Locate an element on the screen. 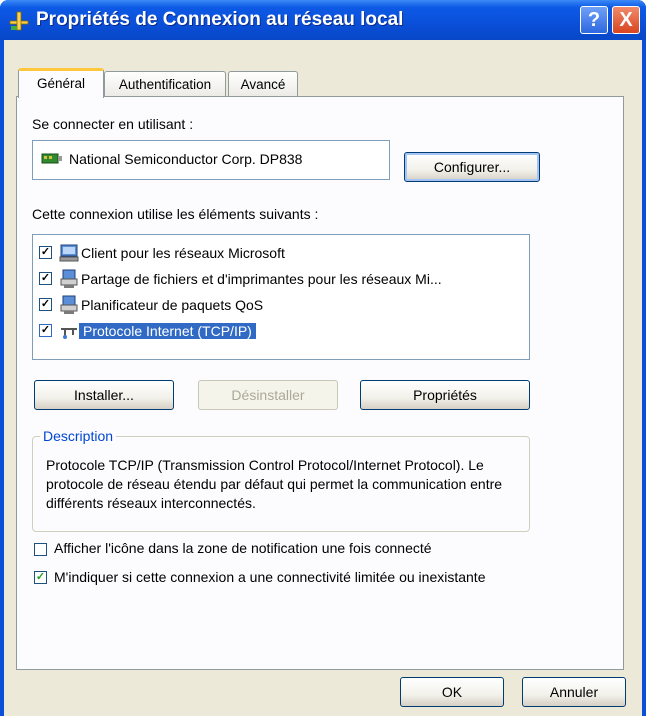  ok-button: OK is located at coordinates (452, 692).